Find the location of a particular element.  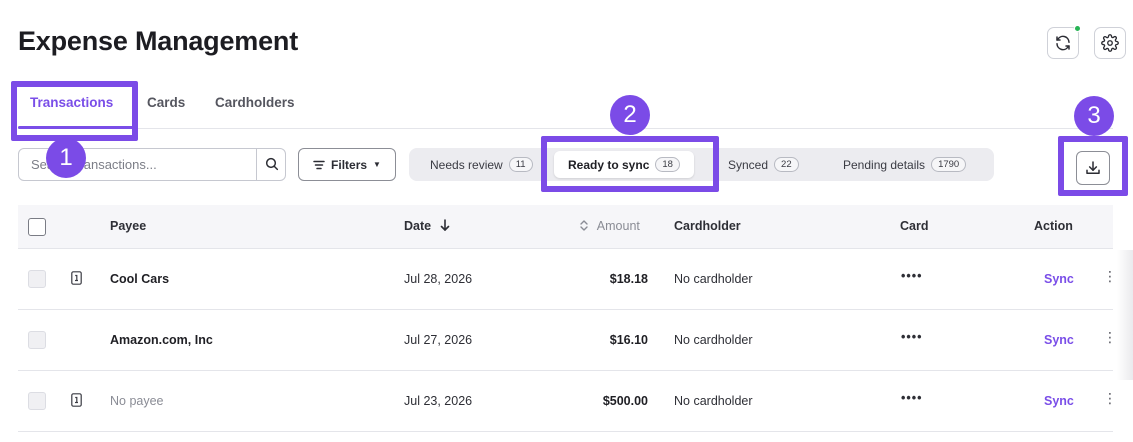

tab-cards: Cards is located at coordinates (166, 102).